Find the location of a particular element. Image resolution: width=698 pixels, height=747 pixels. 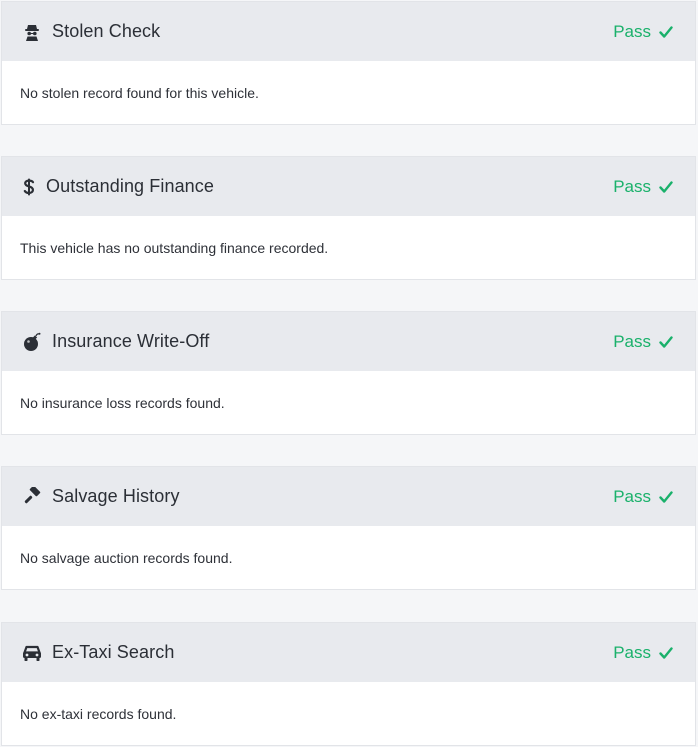

check-title-group: Insurance Write-Off is located at coordinates (115, 341).